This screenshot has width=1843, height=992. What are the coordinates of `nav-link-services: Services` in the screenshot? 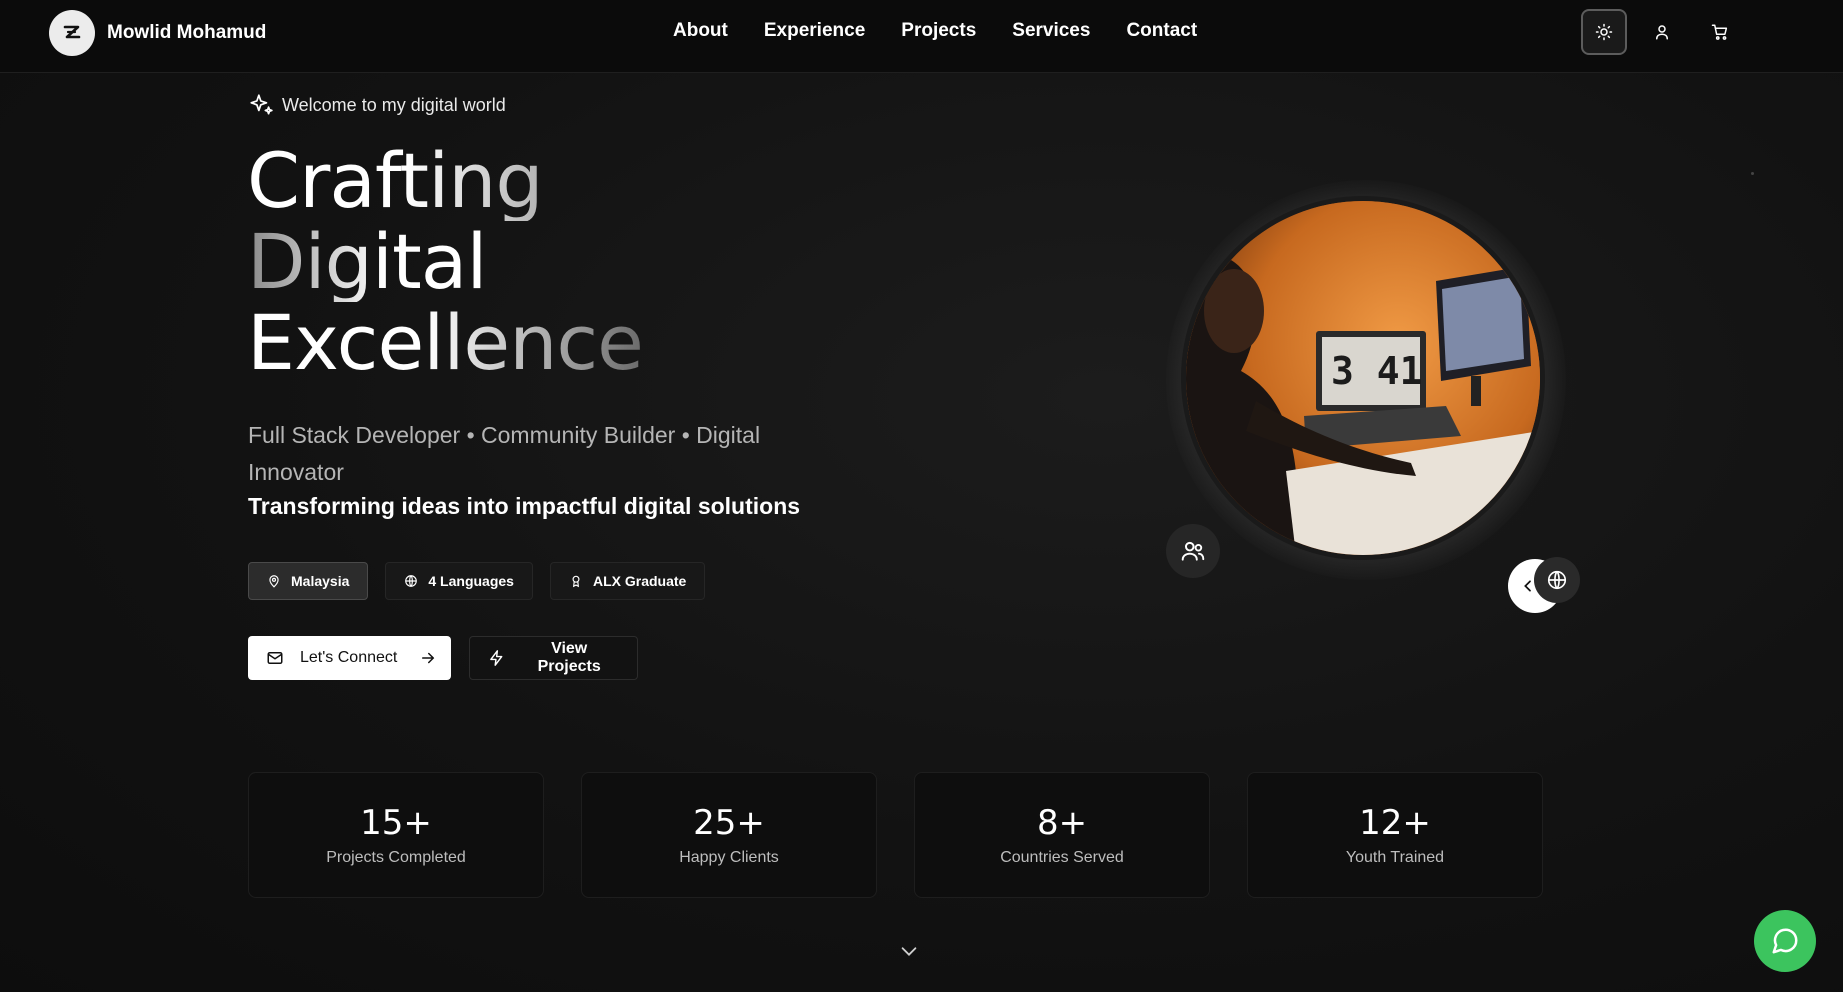 It's located at (1051, 31).